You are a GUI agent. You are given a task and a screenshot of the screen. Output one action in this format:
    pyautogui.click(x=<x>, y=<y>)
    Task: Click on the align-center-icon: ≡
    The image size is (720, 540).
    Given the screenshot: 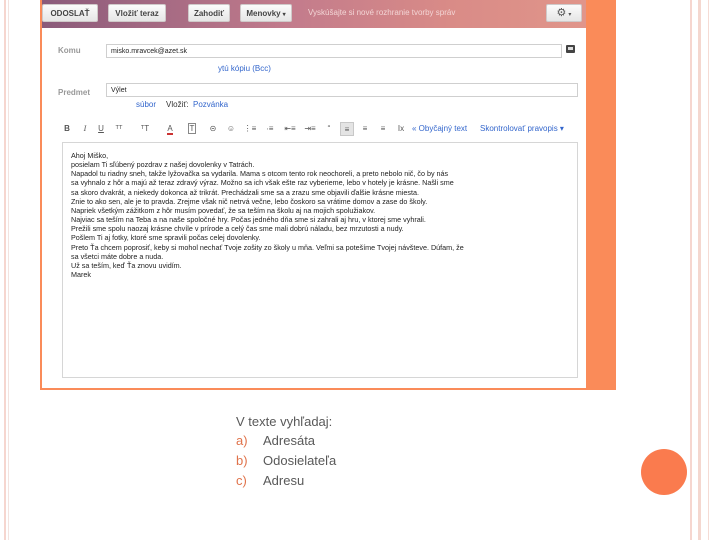 What is the action you would take?
    pyautogui.click(x=365, y=128)
    